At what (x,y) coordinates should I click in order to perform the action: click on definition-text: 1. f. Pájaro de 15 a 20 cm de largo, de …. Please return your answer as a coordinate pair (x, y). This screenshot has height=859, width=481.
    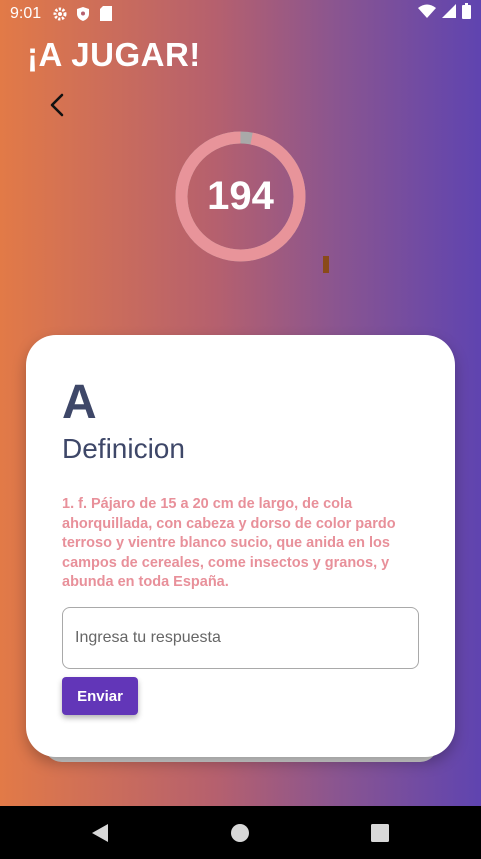
    Looking at the image, I should click on (229, 543).